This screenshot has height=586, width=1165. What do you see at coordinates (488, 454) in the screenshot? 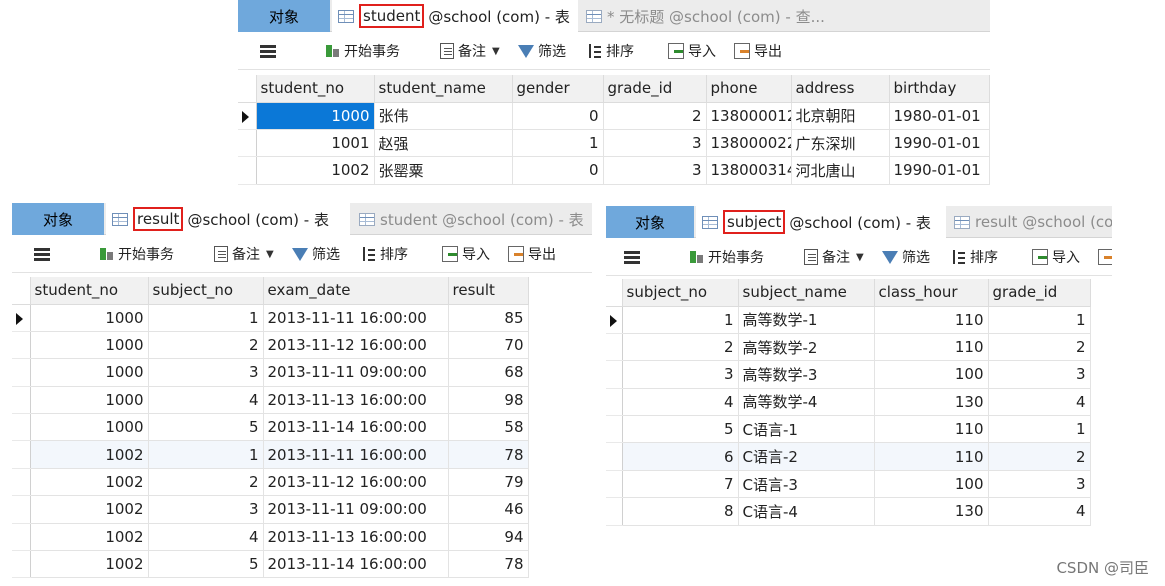
I see `table-cell: 78` at bounding box center [488, 454].